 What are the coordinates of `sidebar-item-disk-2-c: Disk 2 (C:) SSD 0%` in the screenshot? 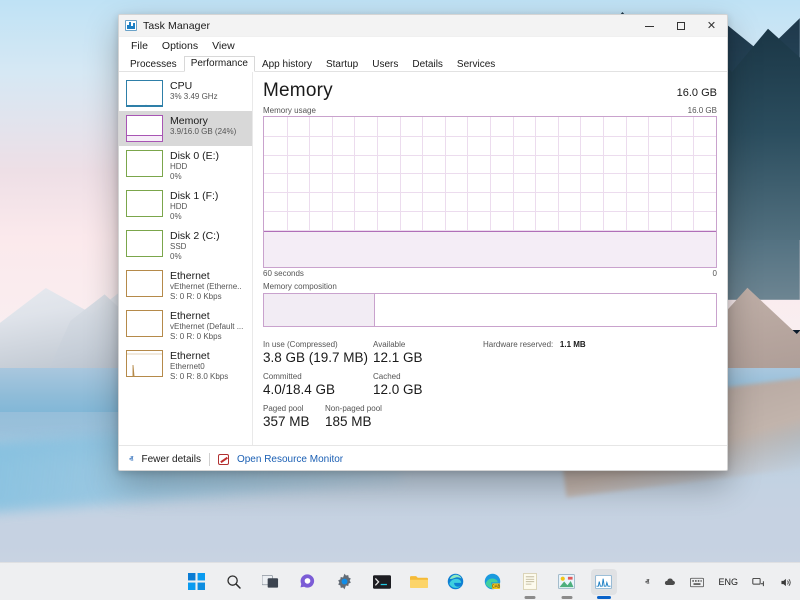 It's located at (185, 246).